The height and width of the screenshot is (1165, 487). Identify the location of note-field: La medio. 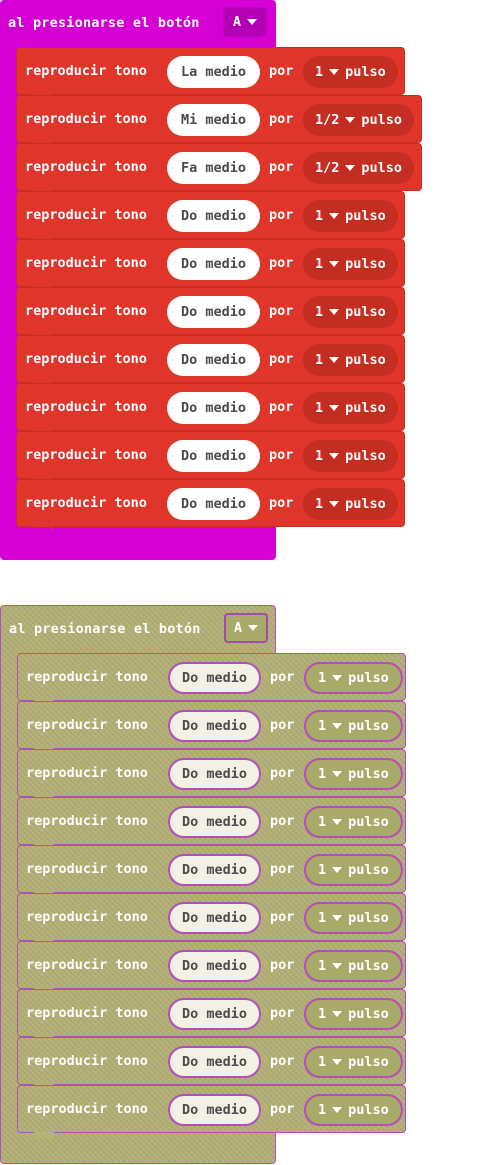
(213, 72).